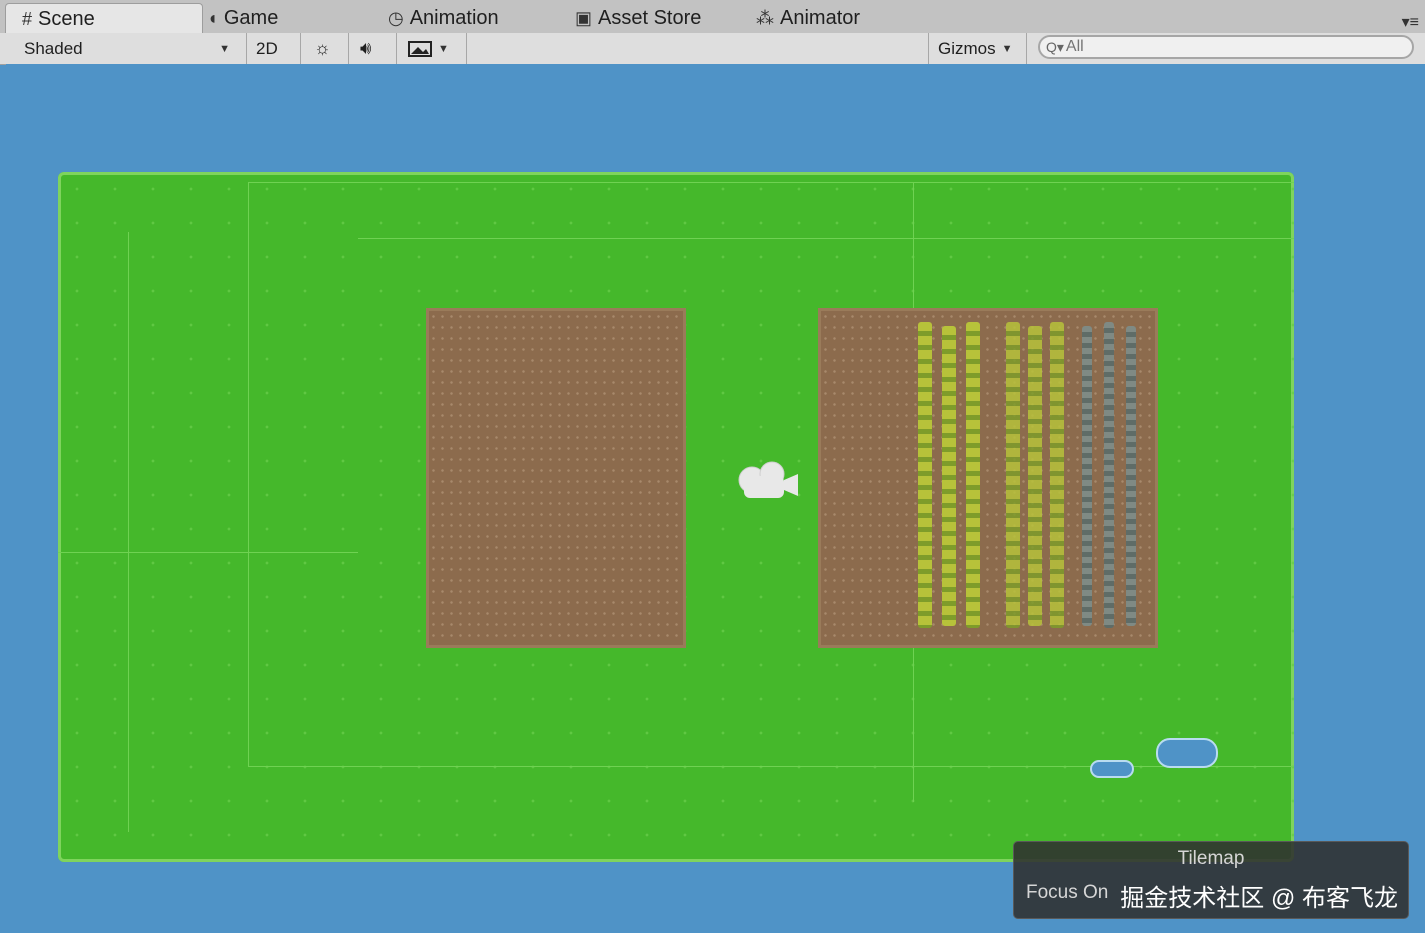 The height and width of the screenshot is (933, 1425). What do you see at coordinates (420, 48) in the screenshot?
I see `image-icon` at bounding box center [420, 48].